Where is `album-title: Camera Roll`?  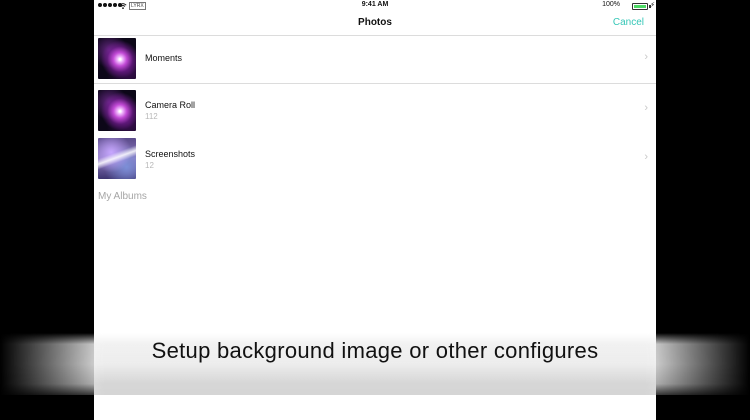 album-title: Camera Roll is located at coordinates (170, 105).